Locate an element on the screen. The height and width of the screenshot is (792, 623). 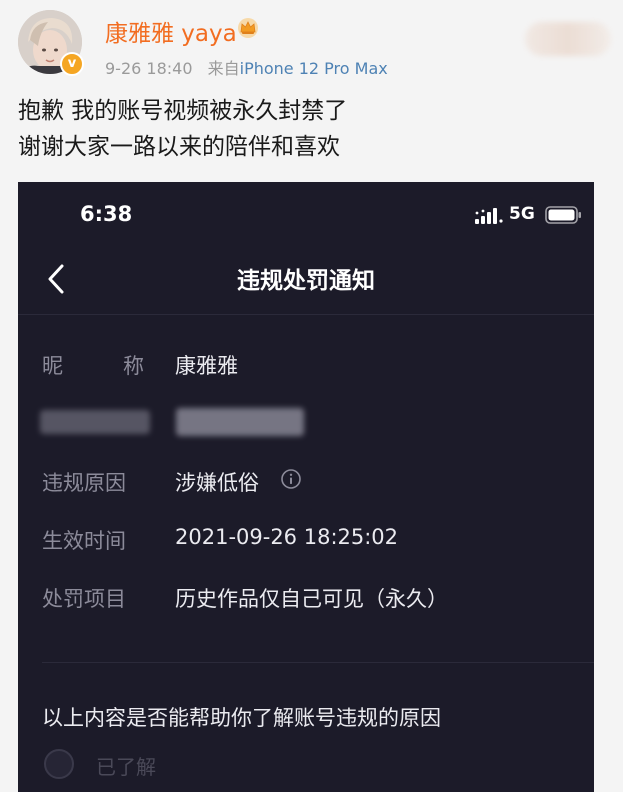
penalty-value: 历史作品仅自己可见（永久） is located at coordinates (311, 599).